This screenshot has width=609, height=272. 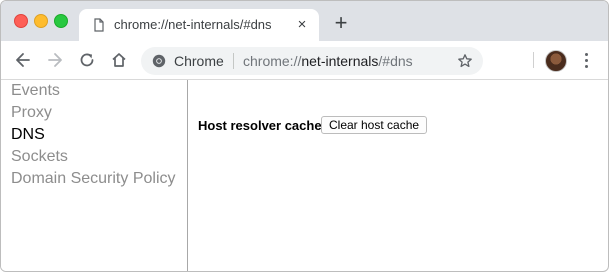 What do you see at coordinates (93, 179) in the screenshot?
I see `sidebar-item-domain-security-policy: Domain Security Policy` at bounding box center [93, 179].